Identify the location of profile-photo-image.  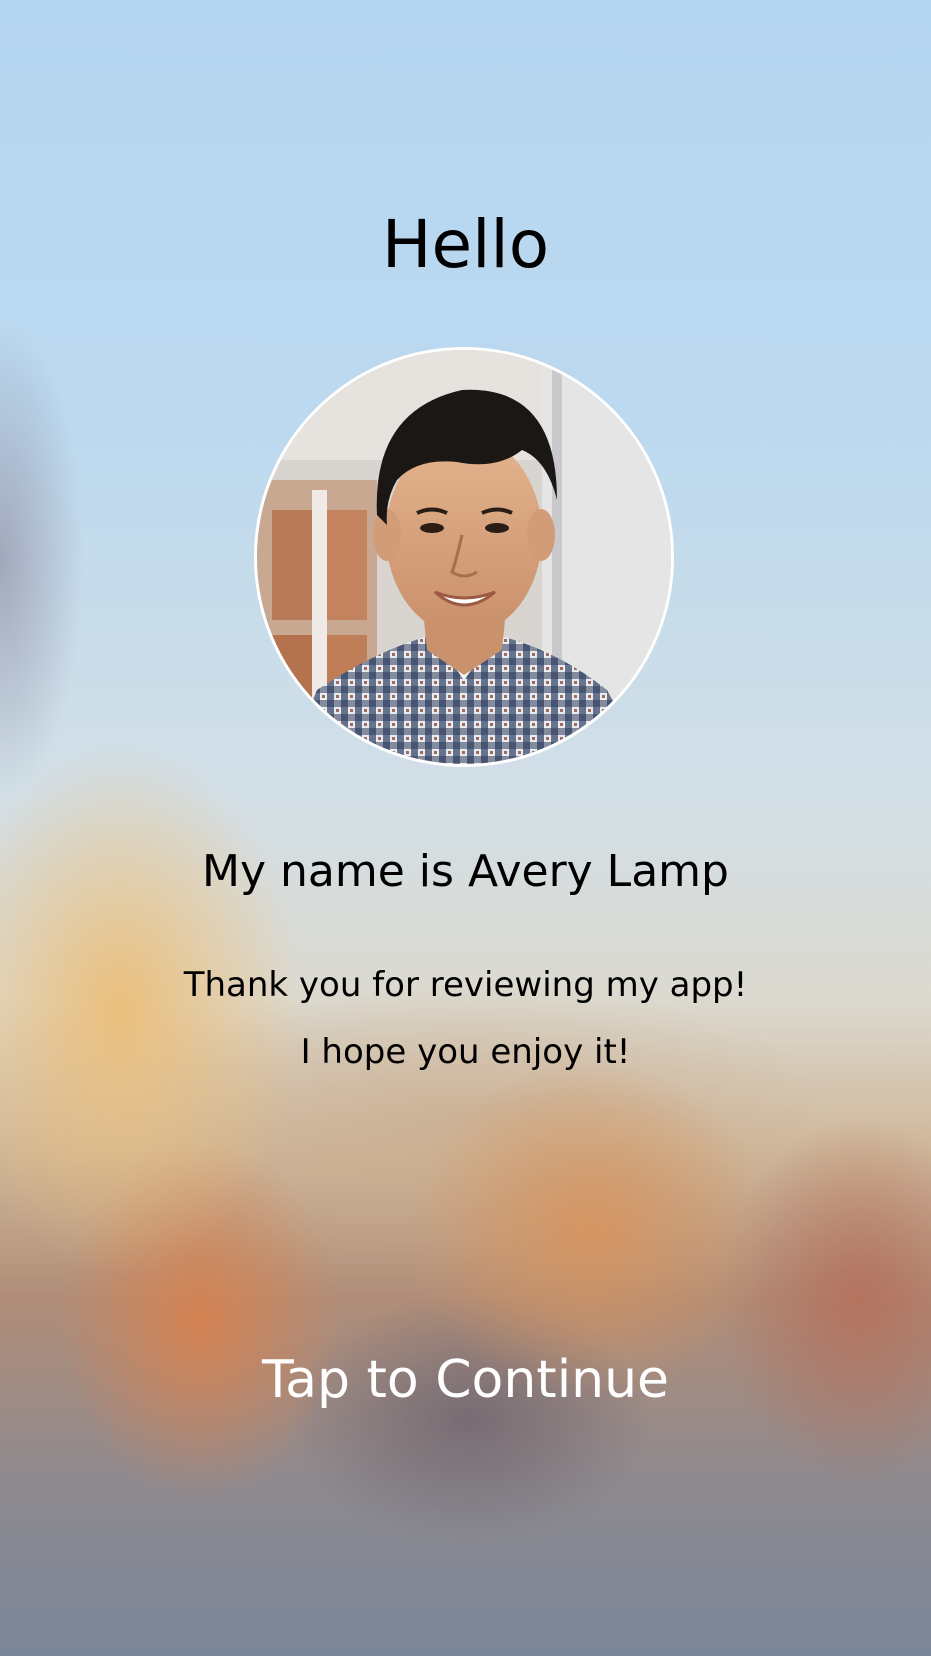
(464, 557).